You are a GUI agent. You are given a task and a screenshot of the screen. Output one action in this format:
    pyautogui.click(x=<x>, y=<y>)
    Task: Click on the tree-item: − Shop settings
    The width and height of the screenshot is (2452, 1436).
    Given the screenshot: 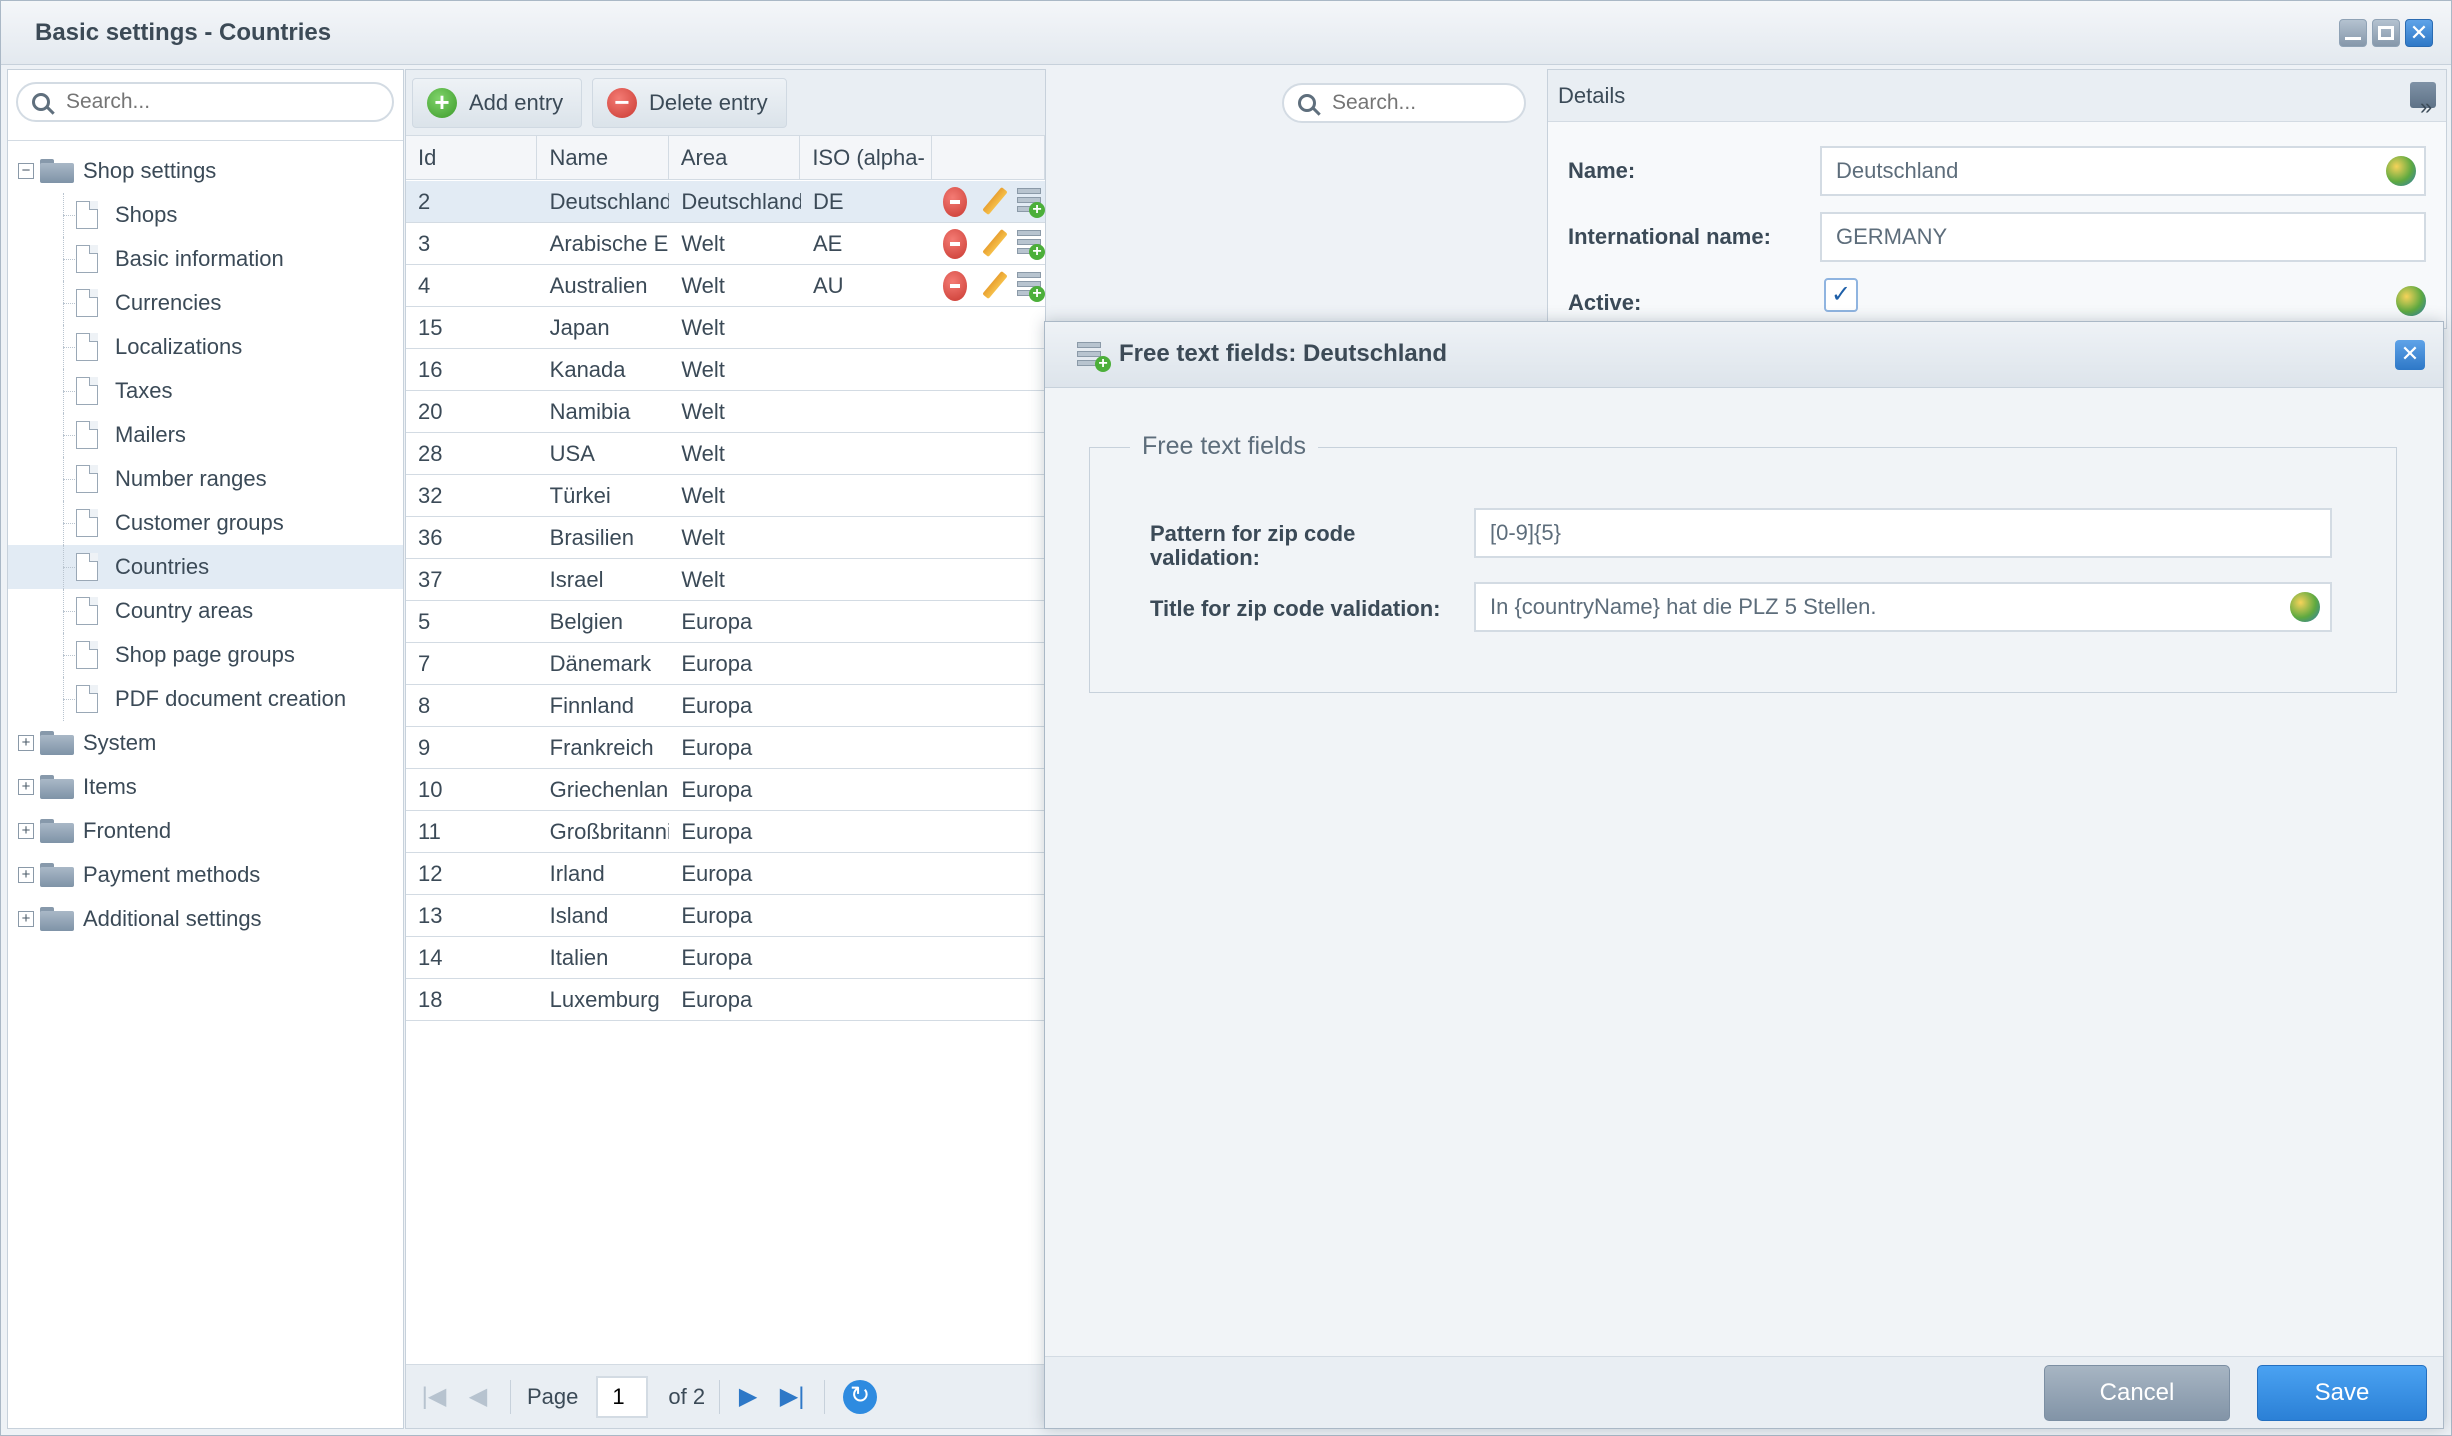 What is the action you would take?
    pyautogui.click(x=205, y=171)
    